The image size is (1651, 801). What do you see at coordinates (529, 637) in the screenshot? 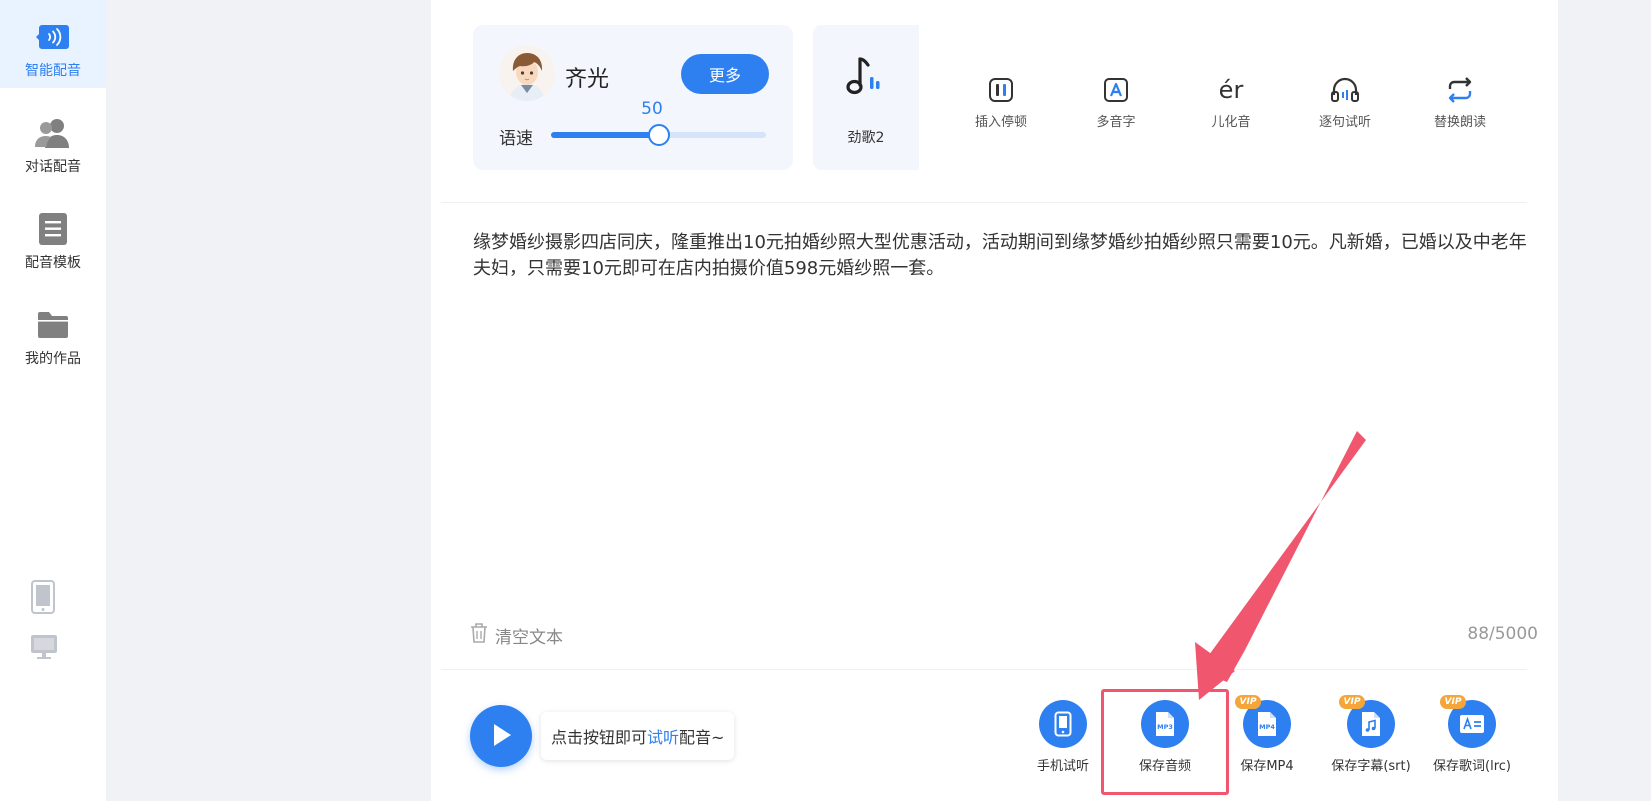
I see `clear-text-label: 清空文本` at bounding box center [529, 637].